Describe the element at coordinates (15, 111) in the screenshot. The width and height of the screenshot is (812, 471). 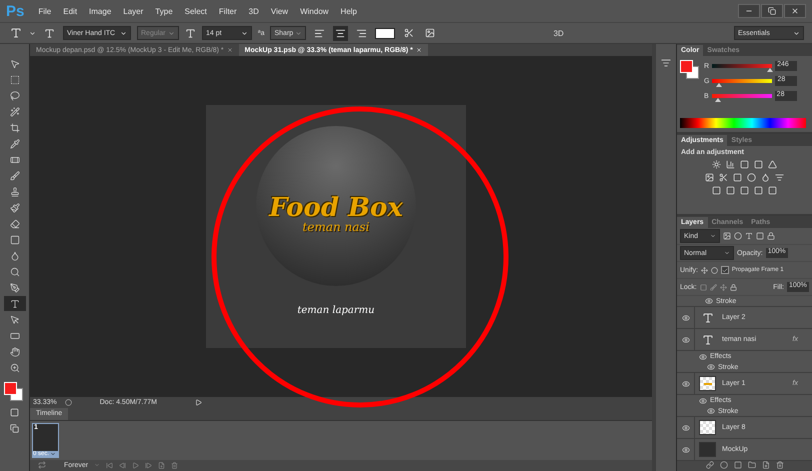
I see `wand-icon` at that location.